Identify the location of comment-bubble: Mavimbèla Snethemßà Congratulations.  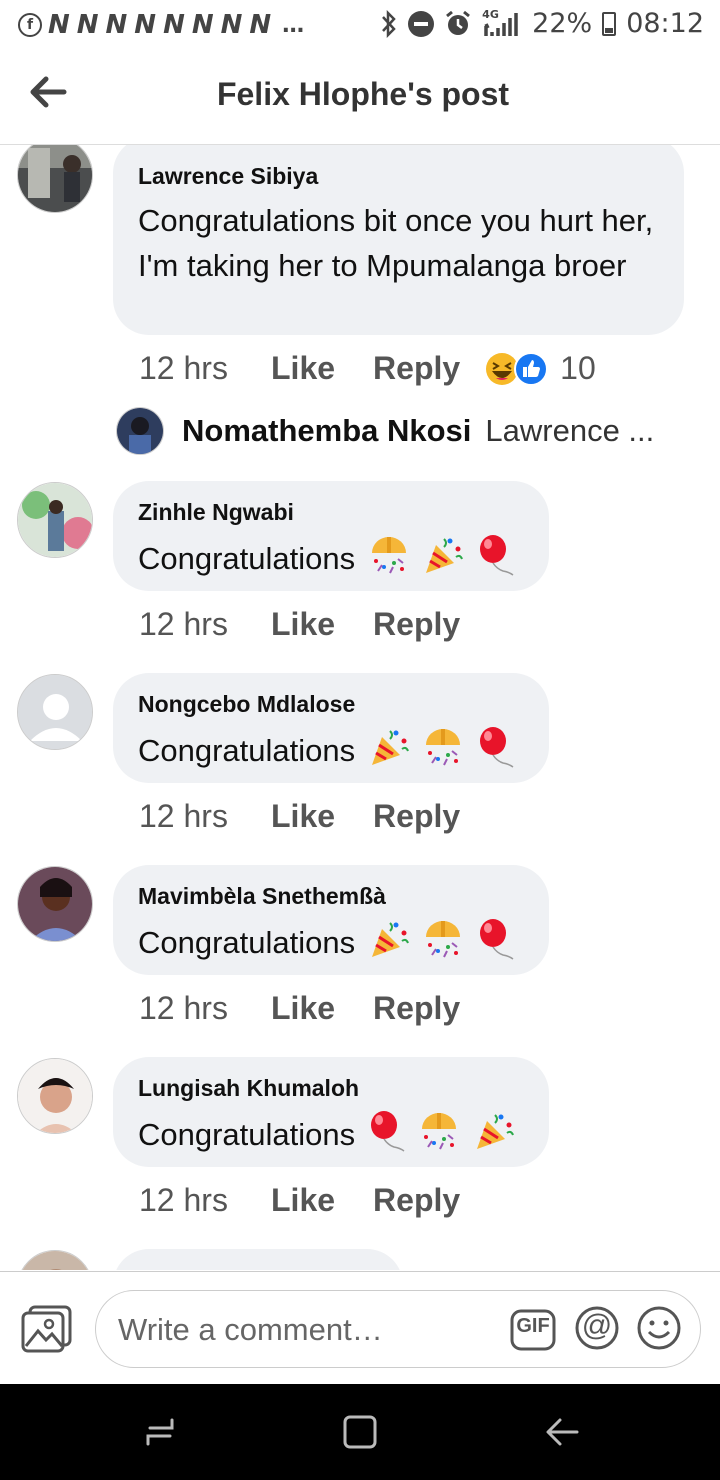
(331, 920).